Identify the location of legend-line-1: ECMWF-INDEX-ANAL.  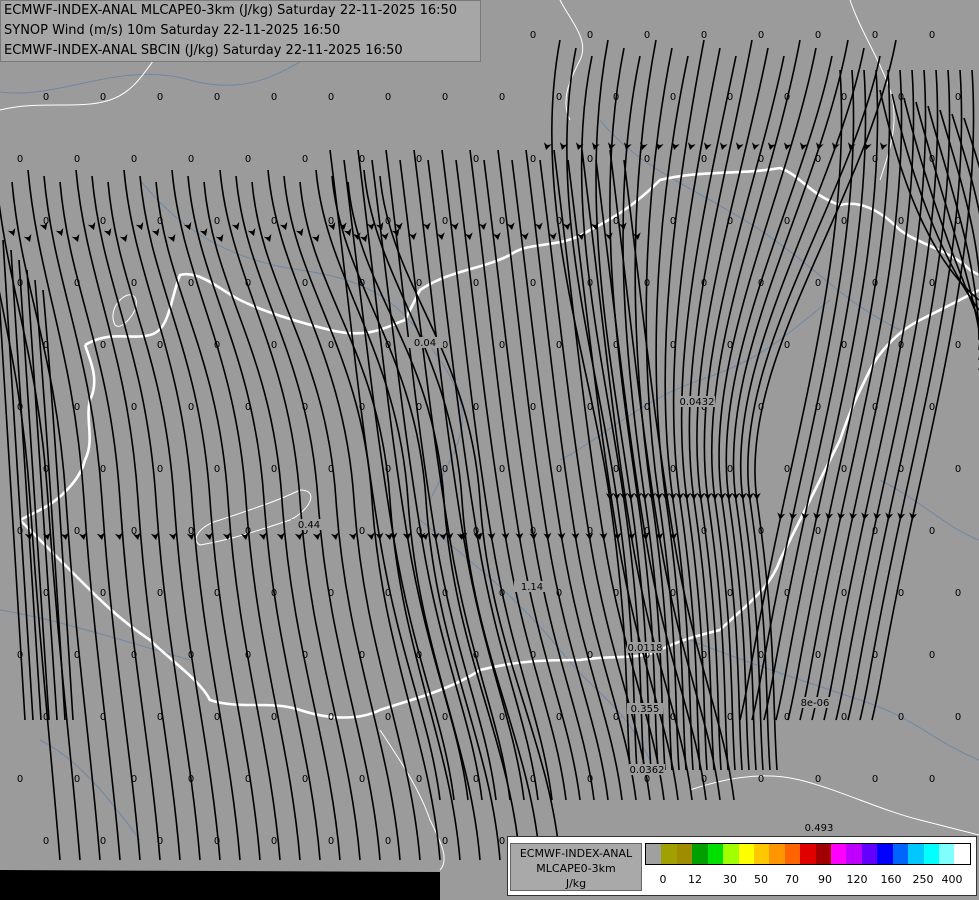
(576, 853).